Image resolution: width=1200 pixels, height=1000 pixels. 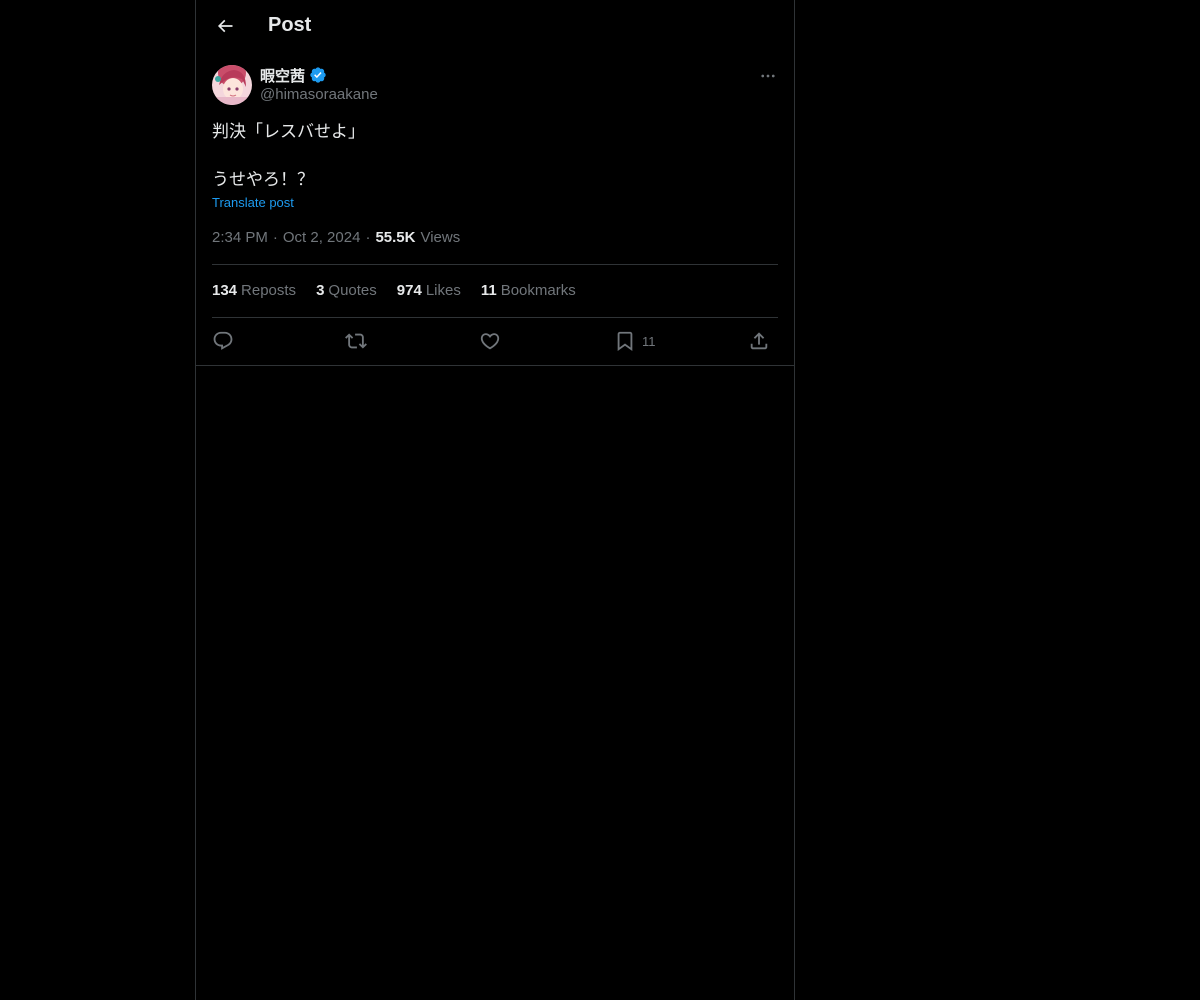 What do you see at coordinates (253, 202) in the screenshot?
I see `translate-post-link: Translate post` at bounding box center [253, 202].